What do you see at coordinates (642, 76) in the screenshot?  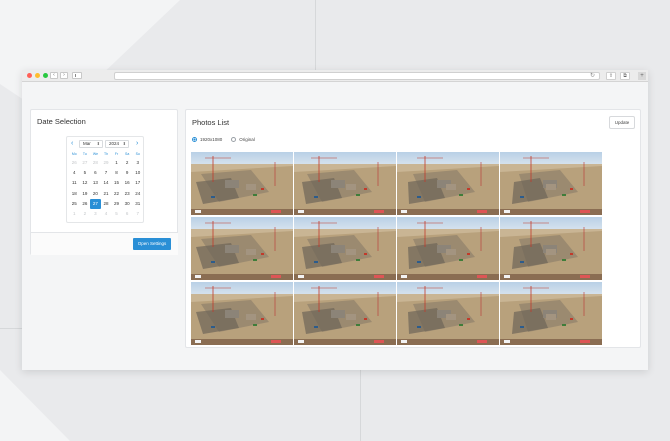 I see `new-tab-icon: +` at bounding box center [642, 76].